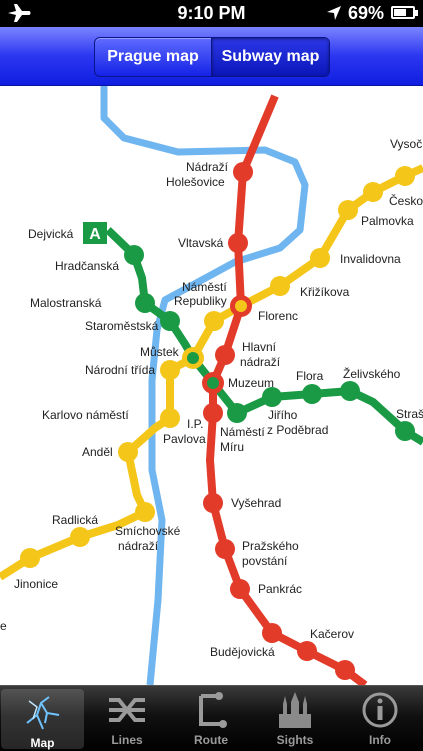  I want to click on station-flora, so click(312, 394).